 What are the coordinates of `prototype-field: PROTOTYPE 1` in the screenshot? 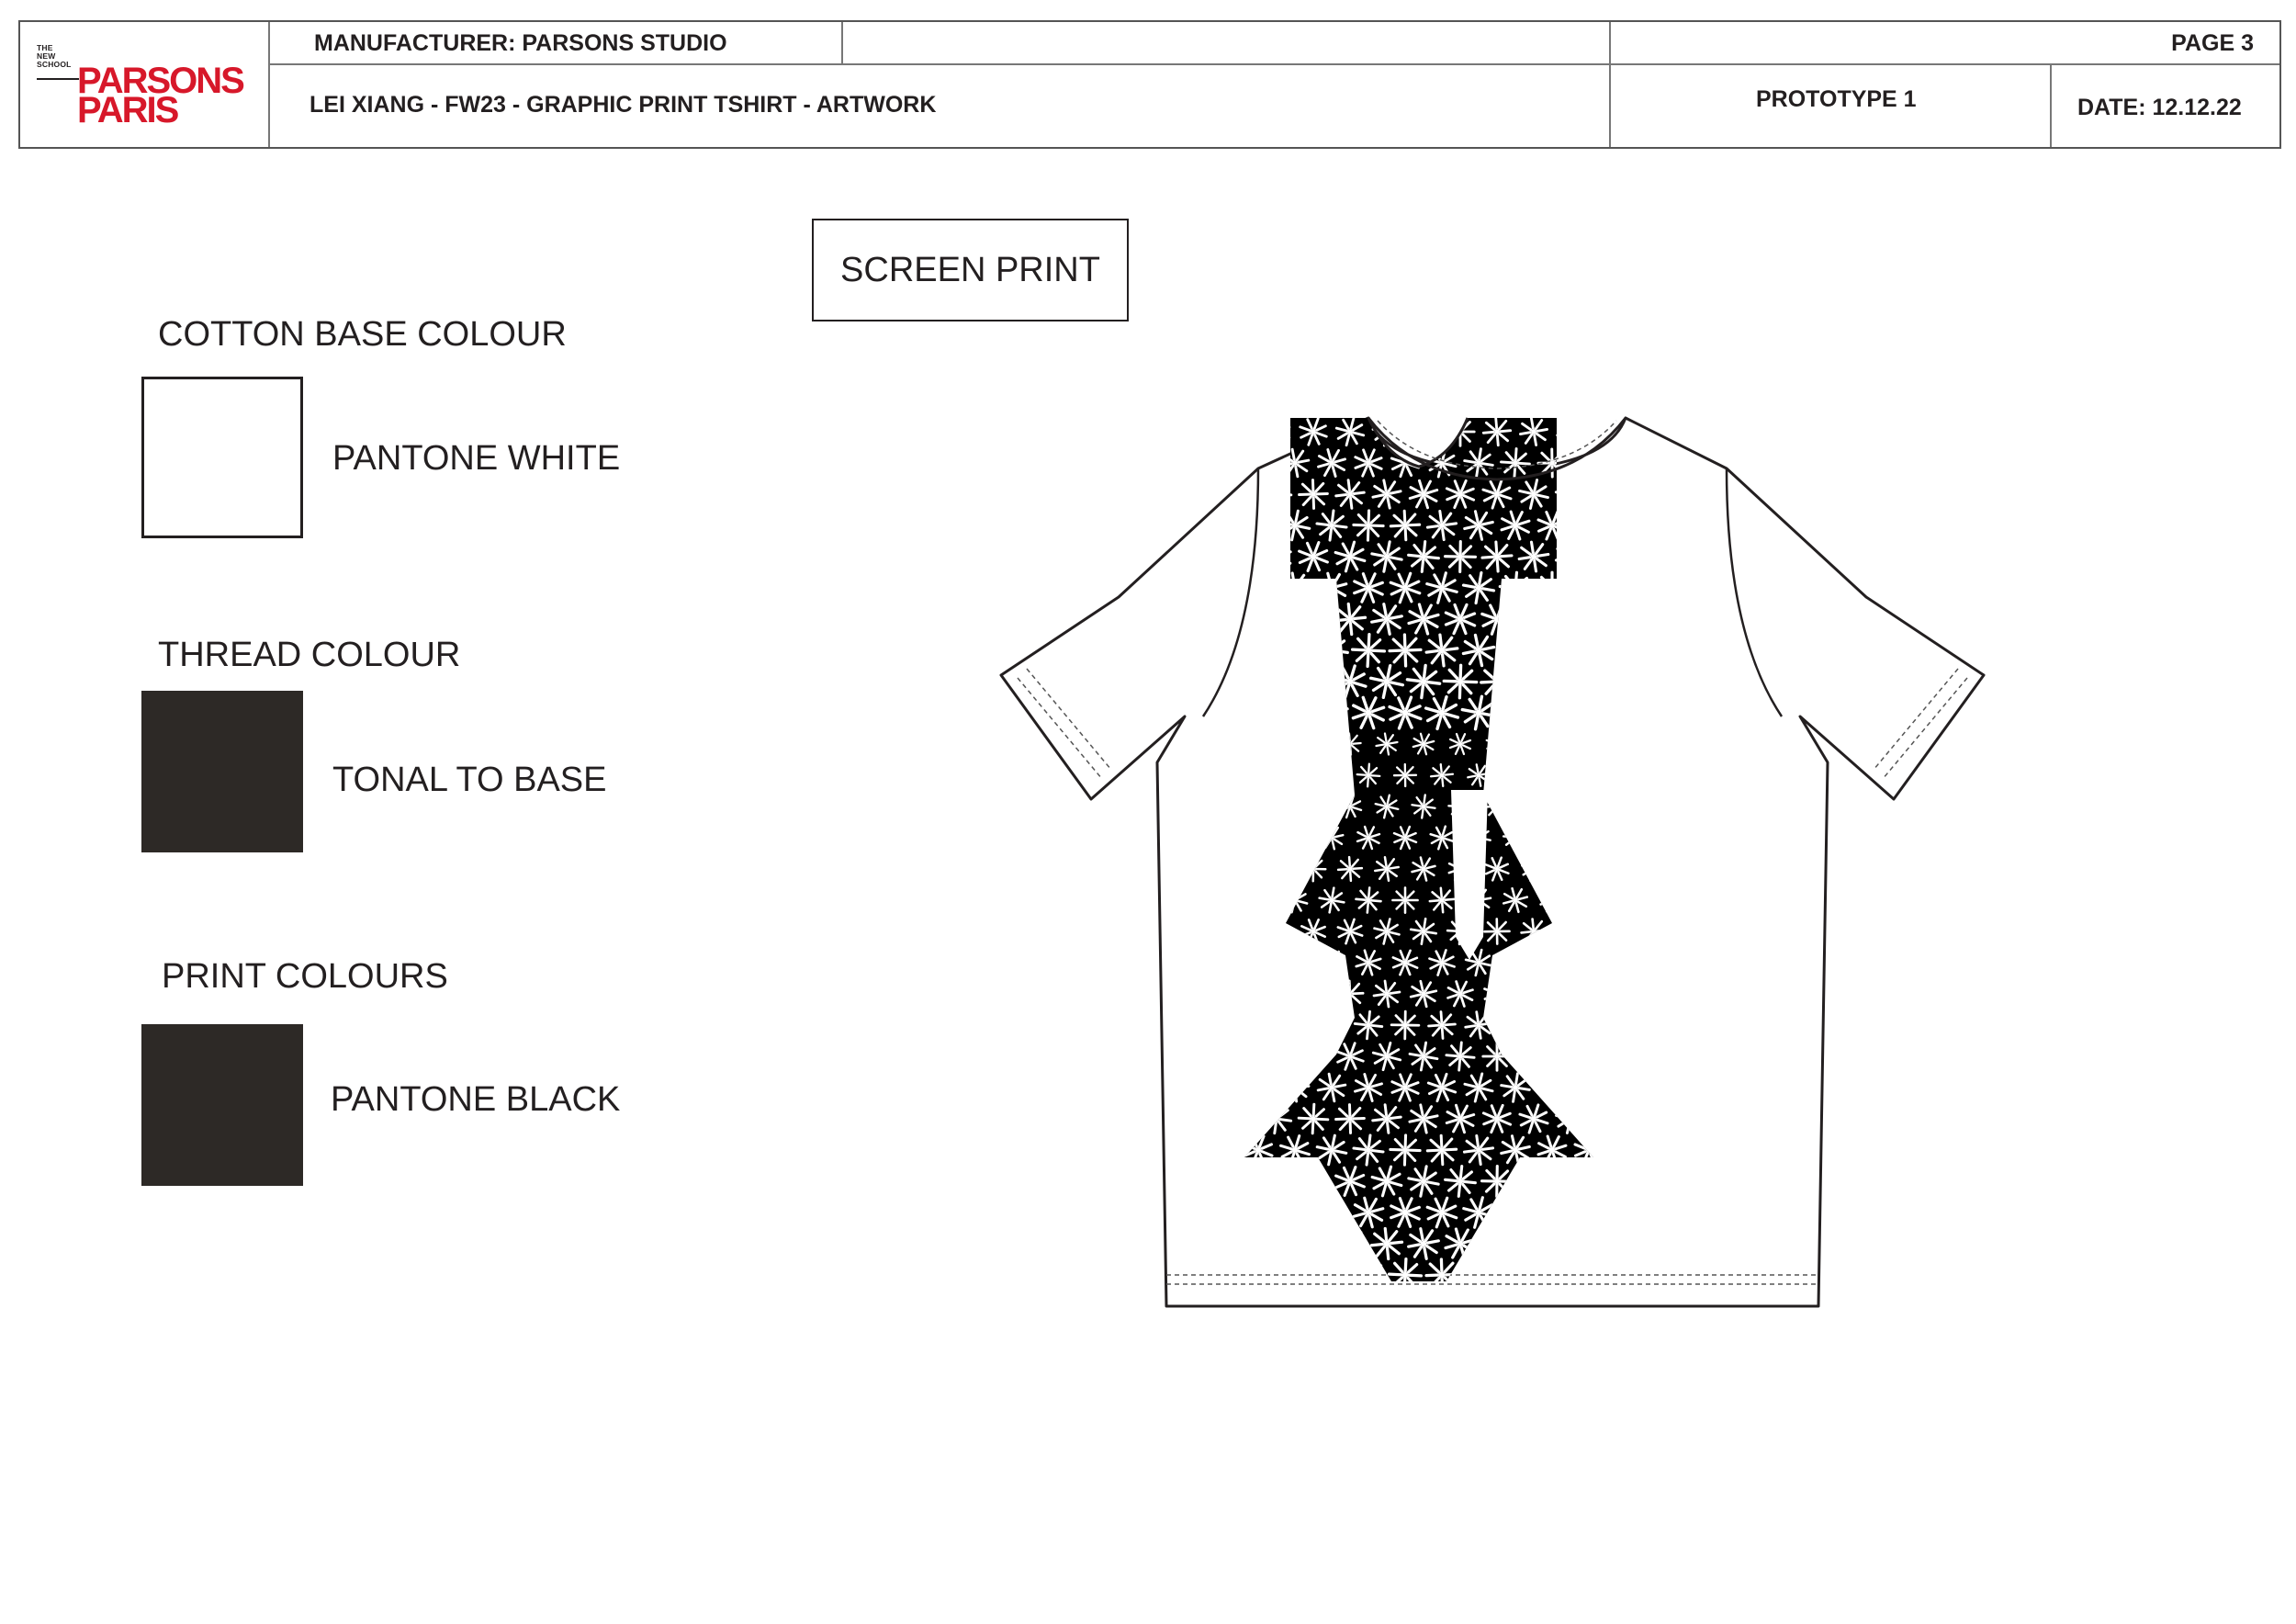 It's located at (1837, 99).